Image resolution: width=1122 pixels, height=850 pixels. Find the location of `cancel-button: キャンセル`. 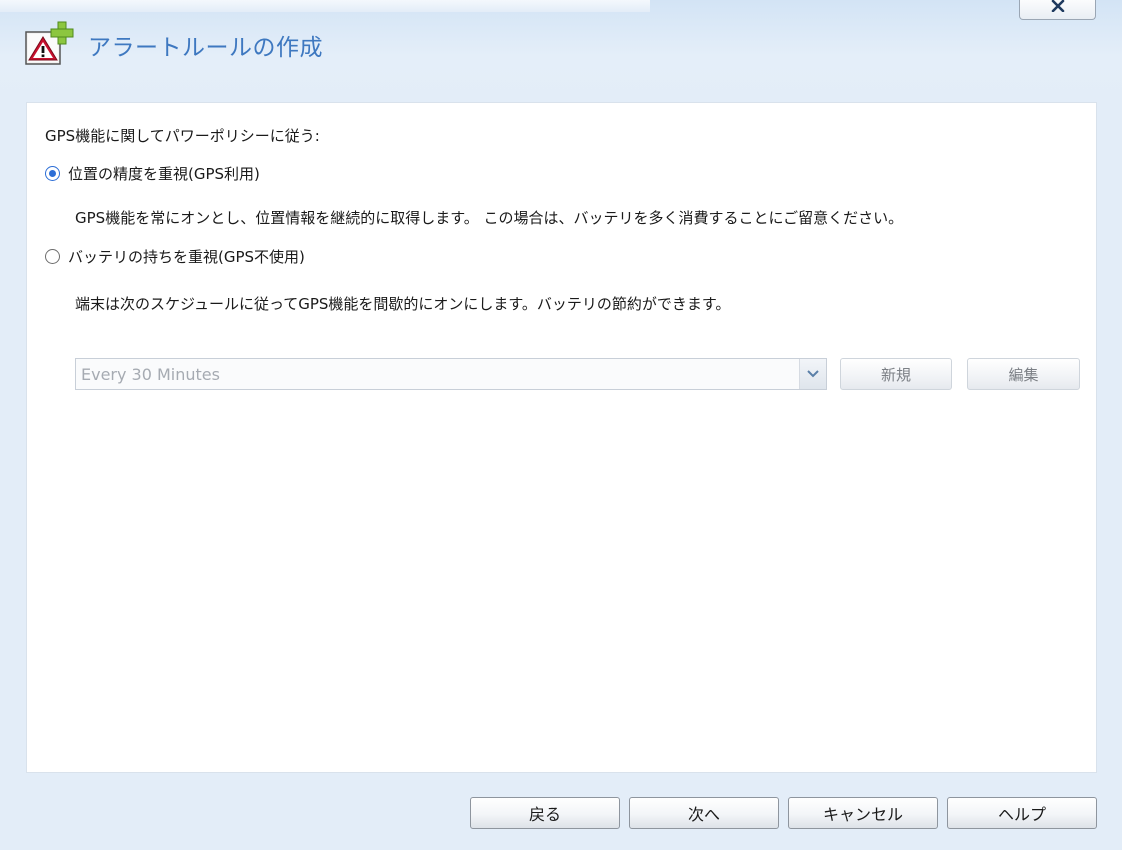

cancel-button: キャンセル is located at coordinates (863, 813).